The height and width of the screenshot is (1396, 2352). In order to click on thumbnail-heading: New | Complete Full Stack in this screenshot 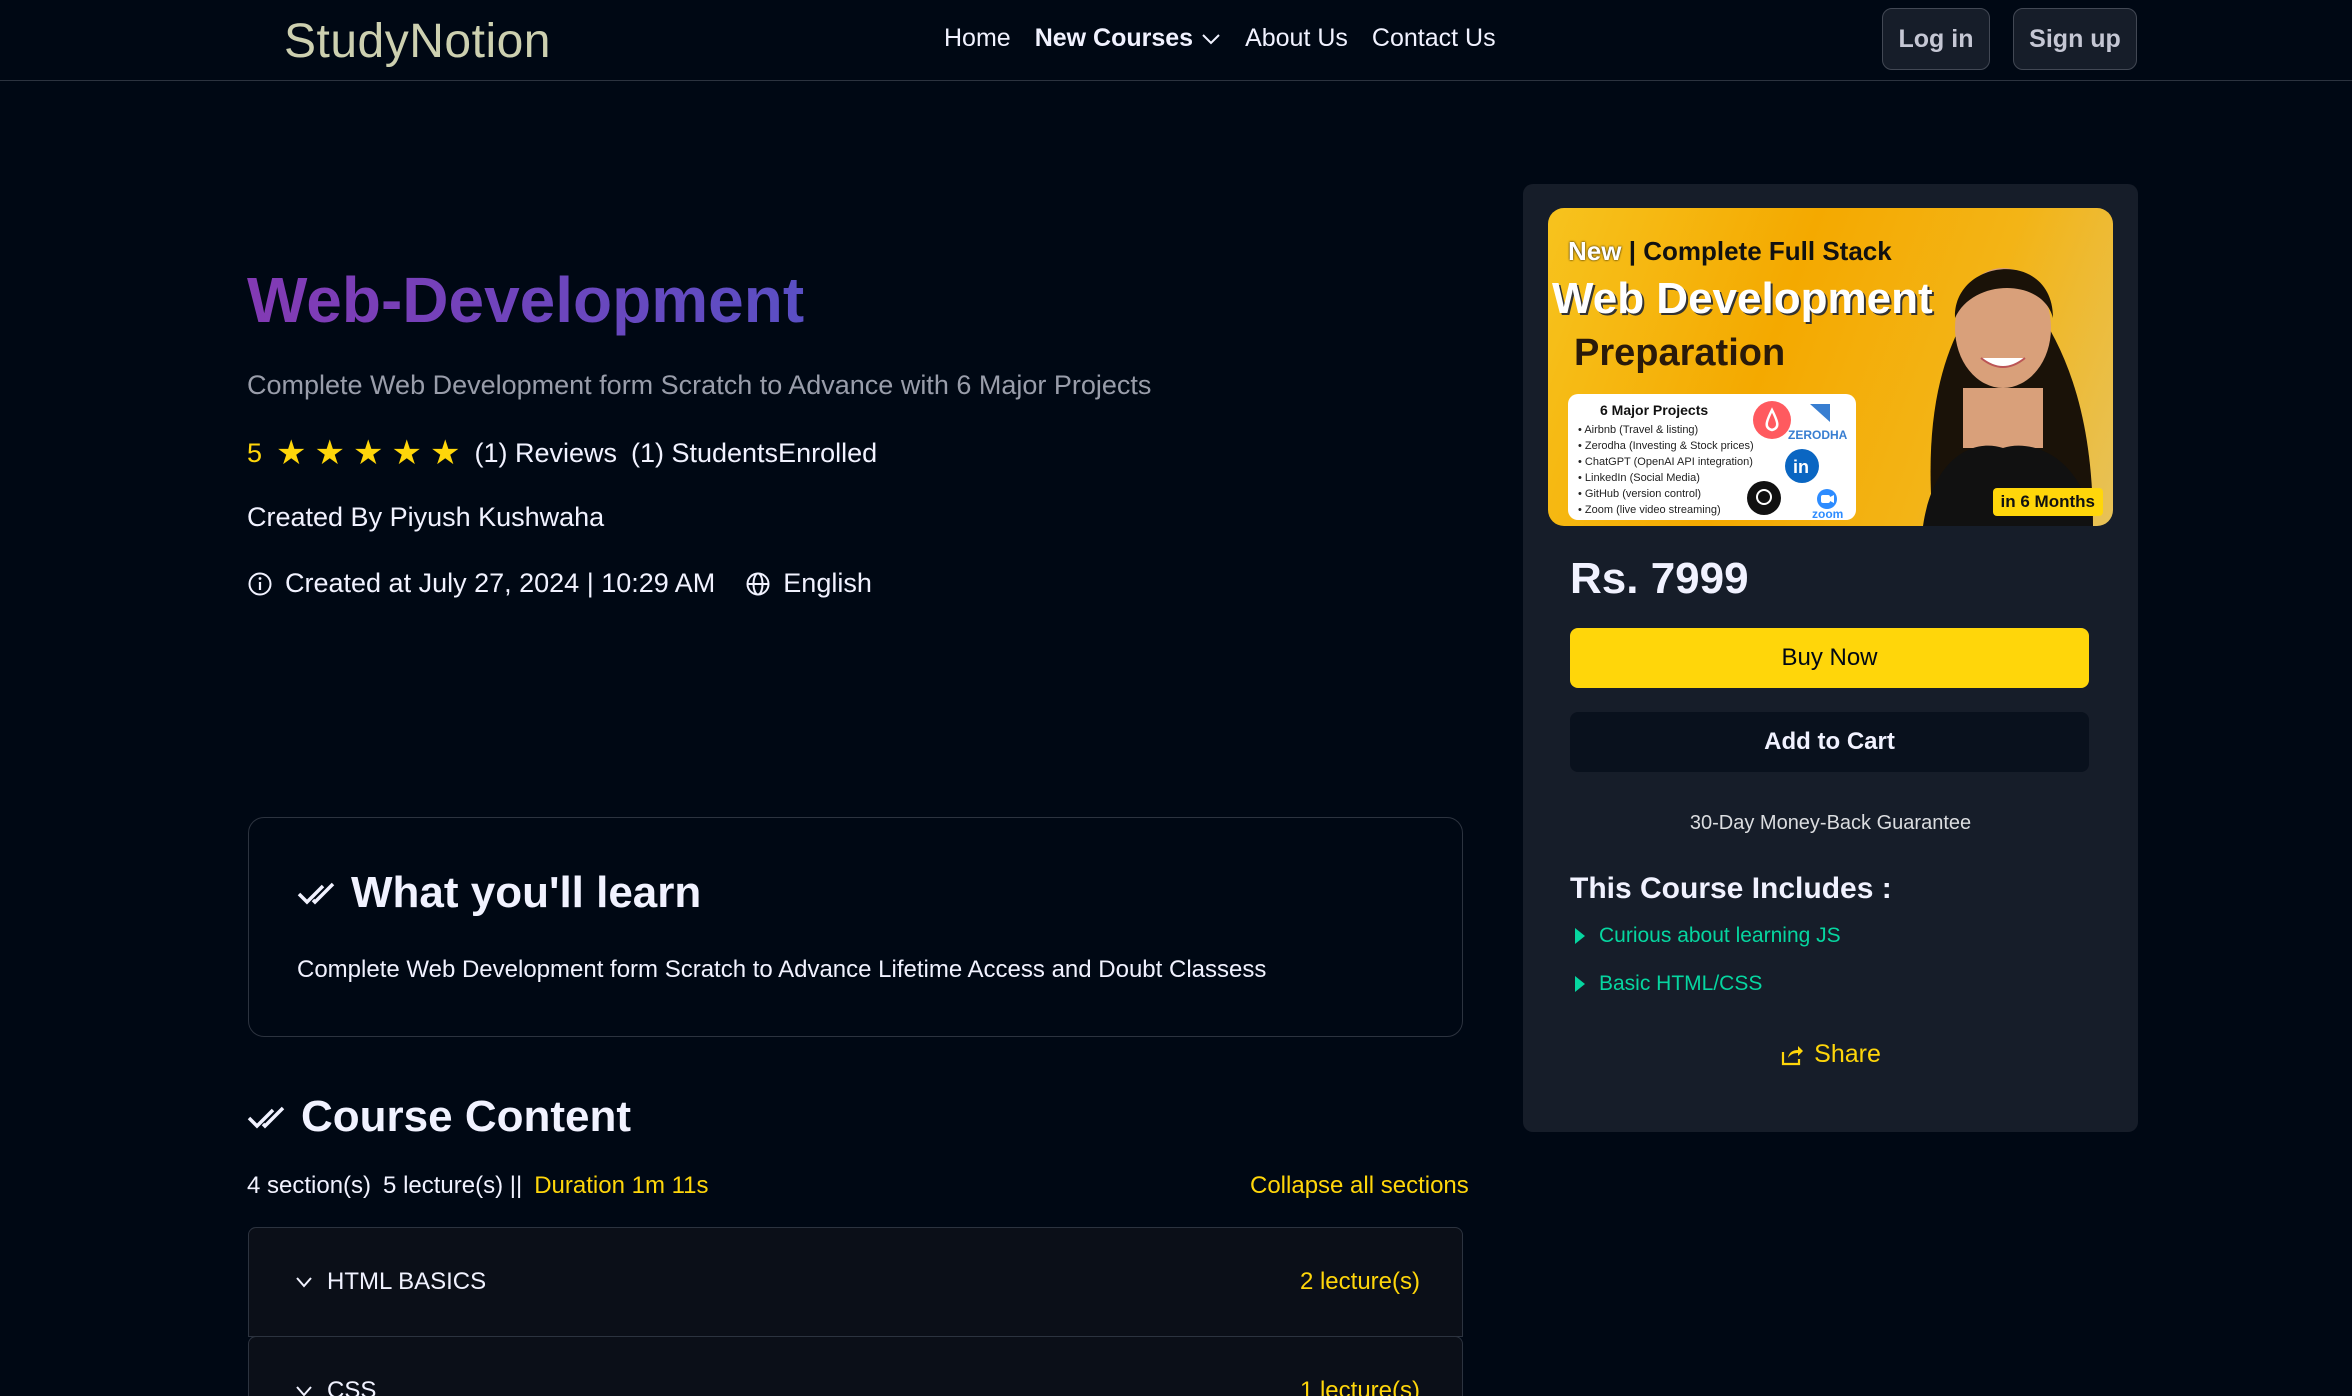, I will do `click(1730, 251)`.